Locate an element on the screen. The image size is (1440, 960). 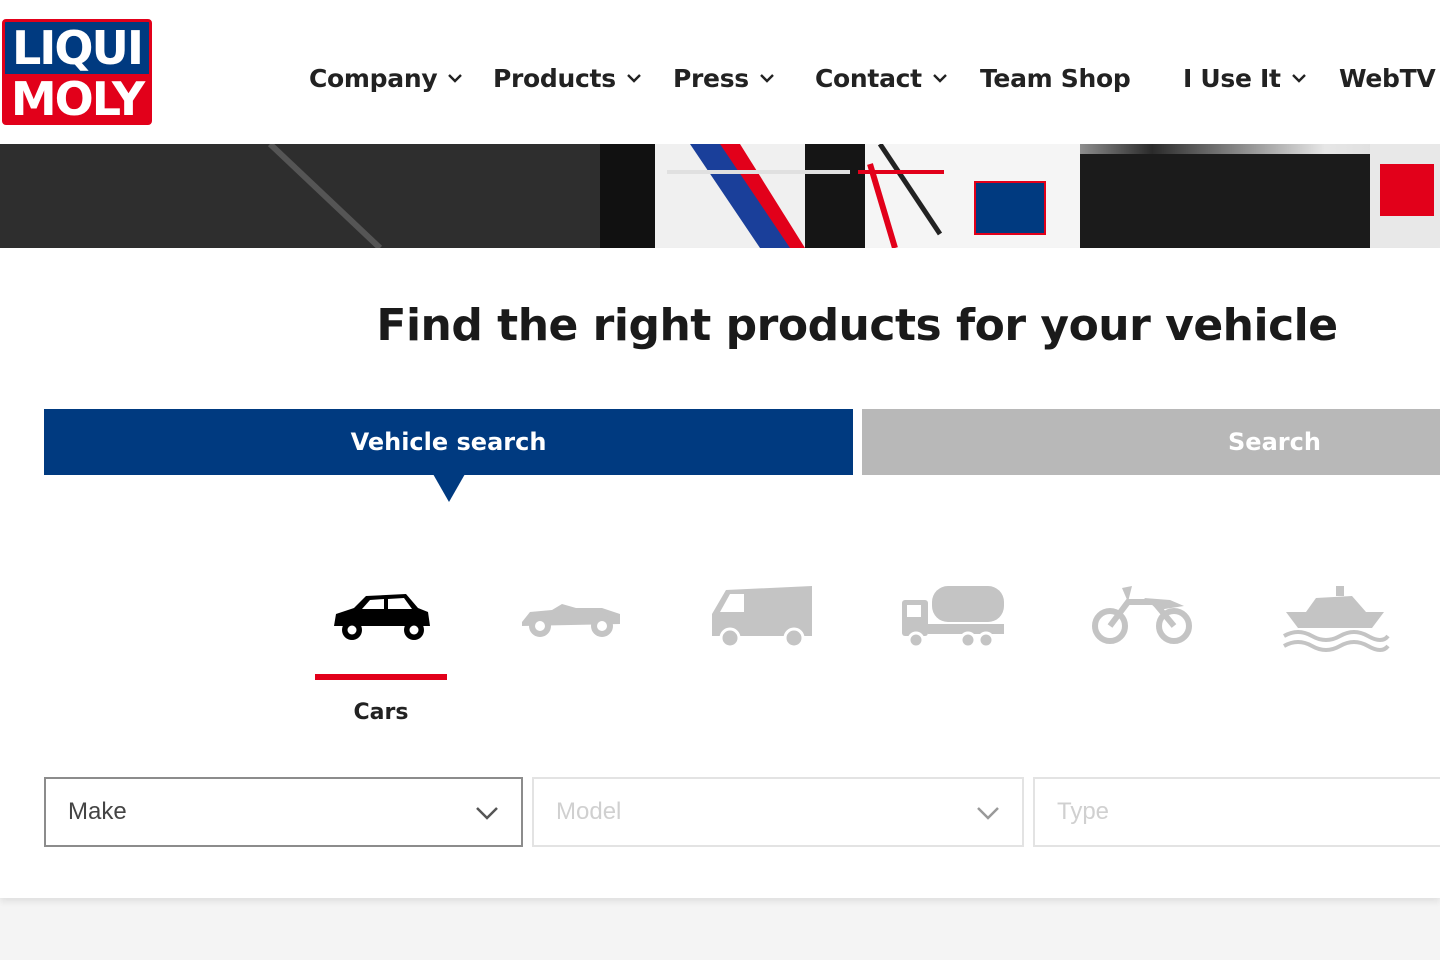
vehicle-type-motorcycles is located at coordinates (1143, 616).